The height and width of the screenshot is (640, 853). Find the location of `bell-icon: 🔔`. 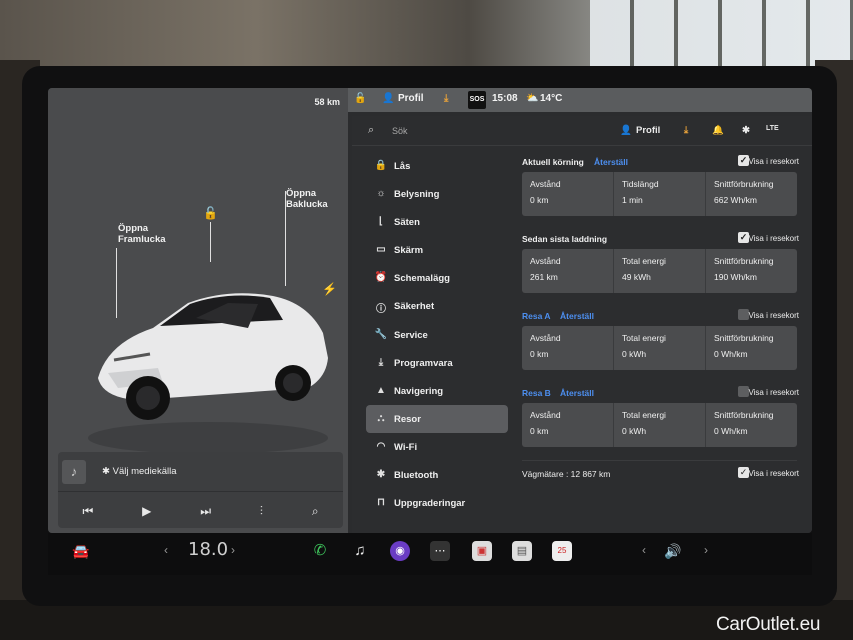

bell-icon: 🔔 is located at coordinates (718, 130).